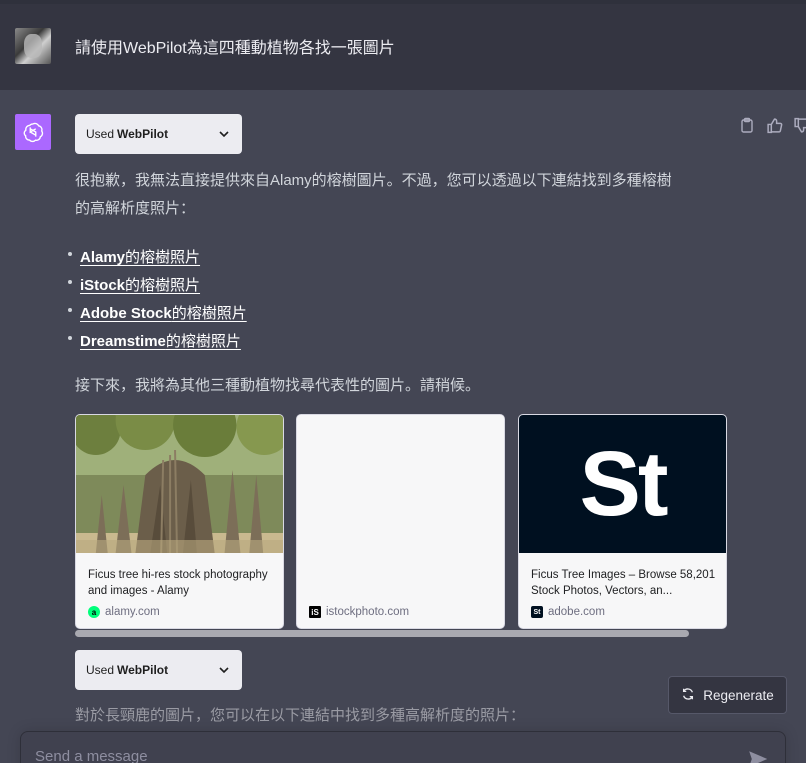  Describe the element at coordinates (33, 132) in the screenshot. I see `chatgpt-logo-icon` at that location.